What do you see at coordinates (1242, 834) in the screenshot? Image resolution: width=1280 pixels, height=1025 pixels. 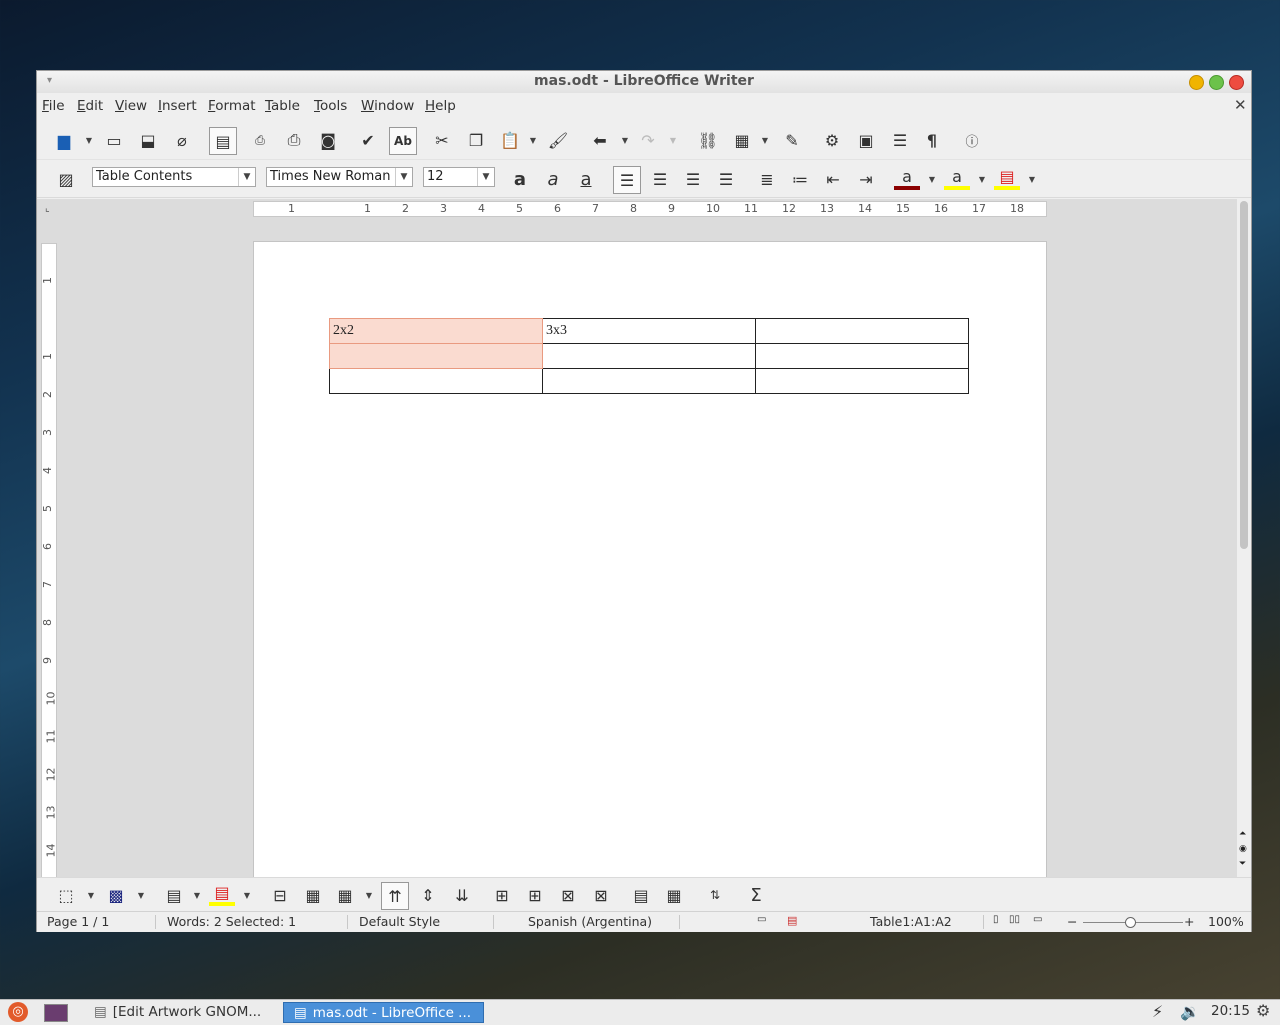 I see `previous-page-icon: ⏶` at bounding box center [1242, 834].